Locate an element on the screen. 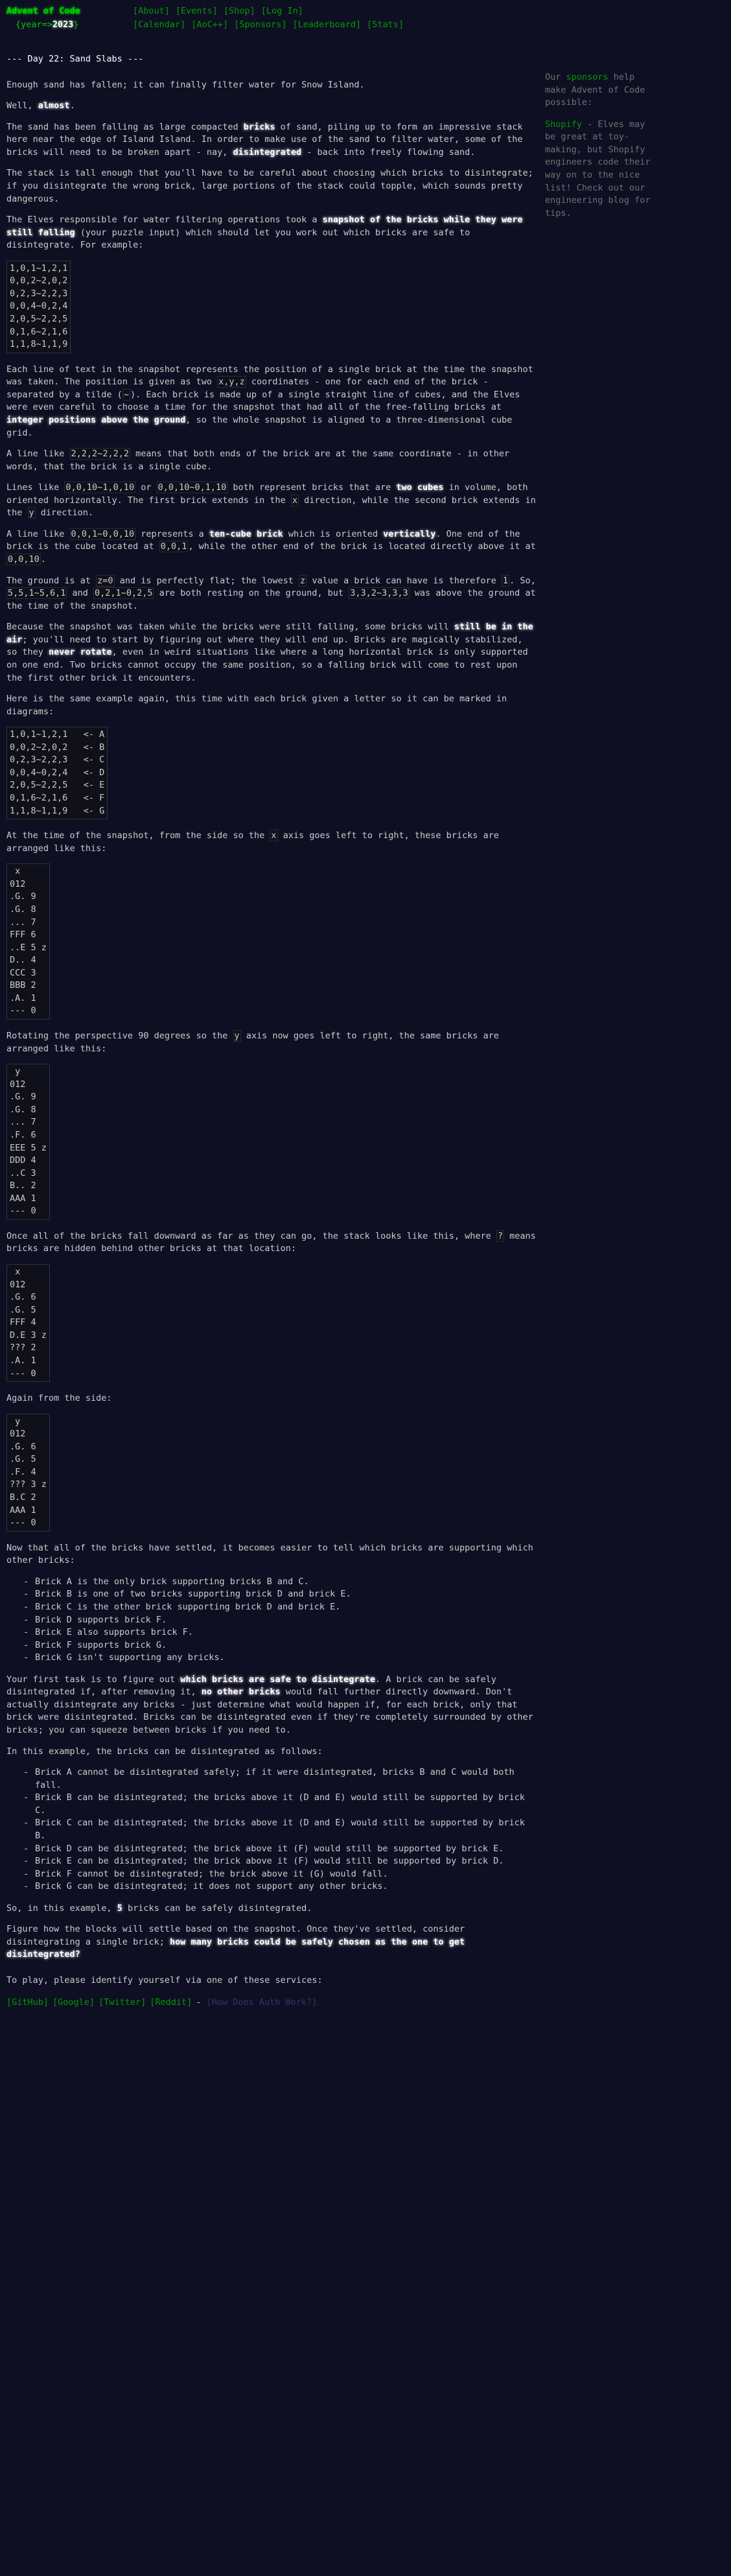 This screenshot has height=2576, width=731. list-item: Brick D supports brick F. is located at coordinates (280, 1620).